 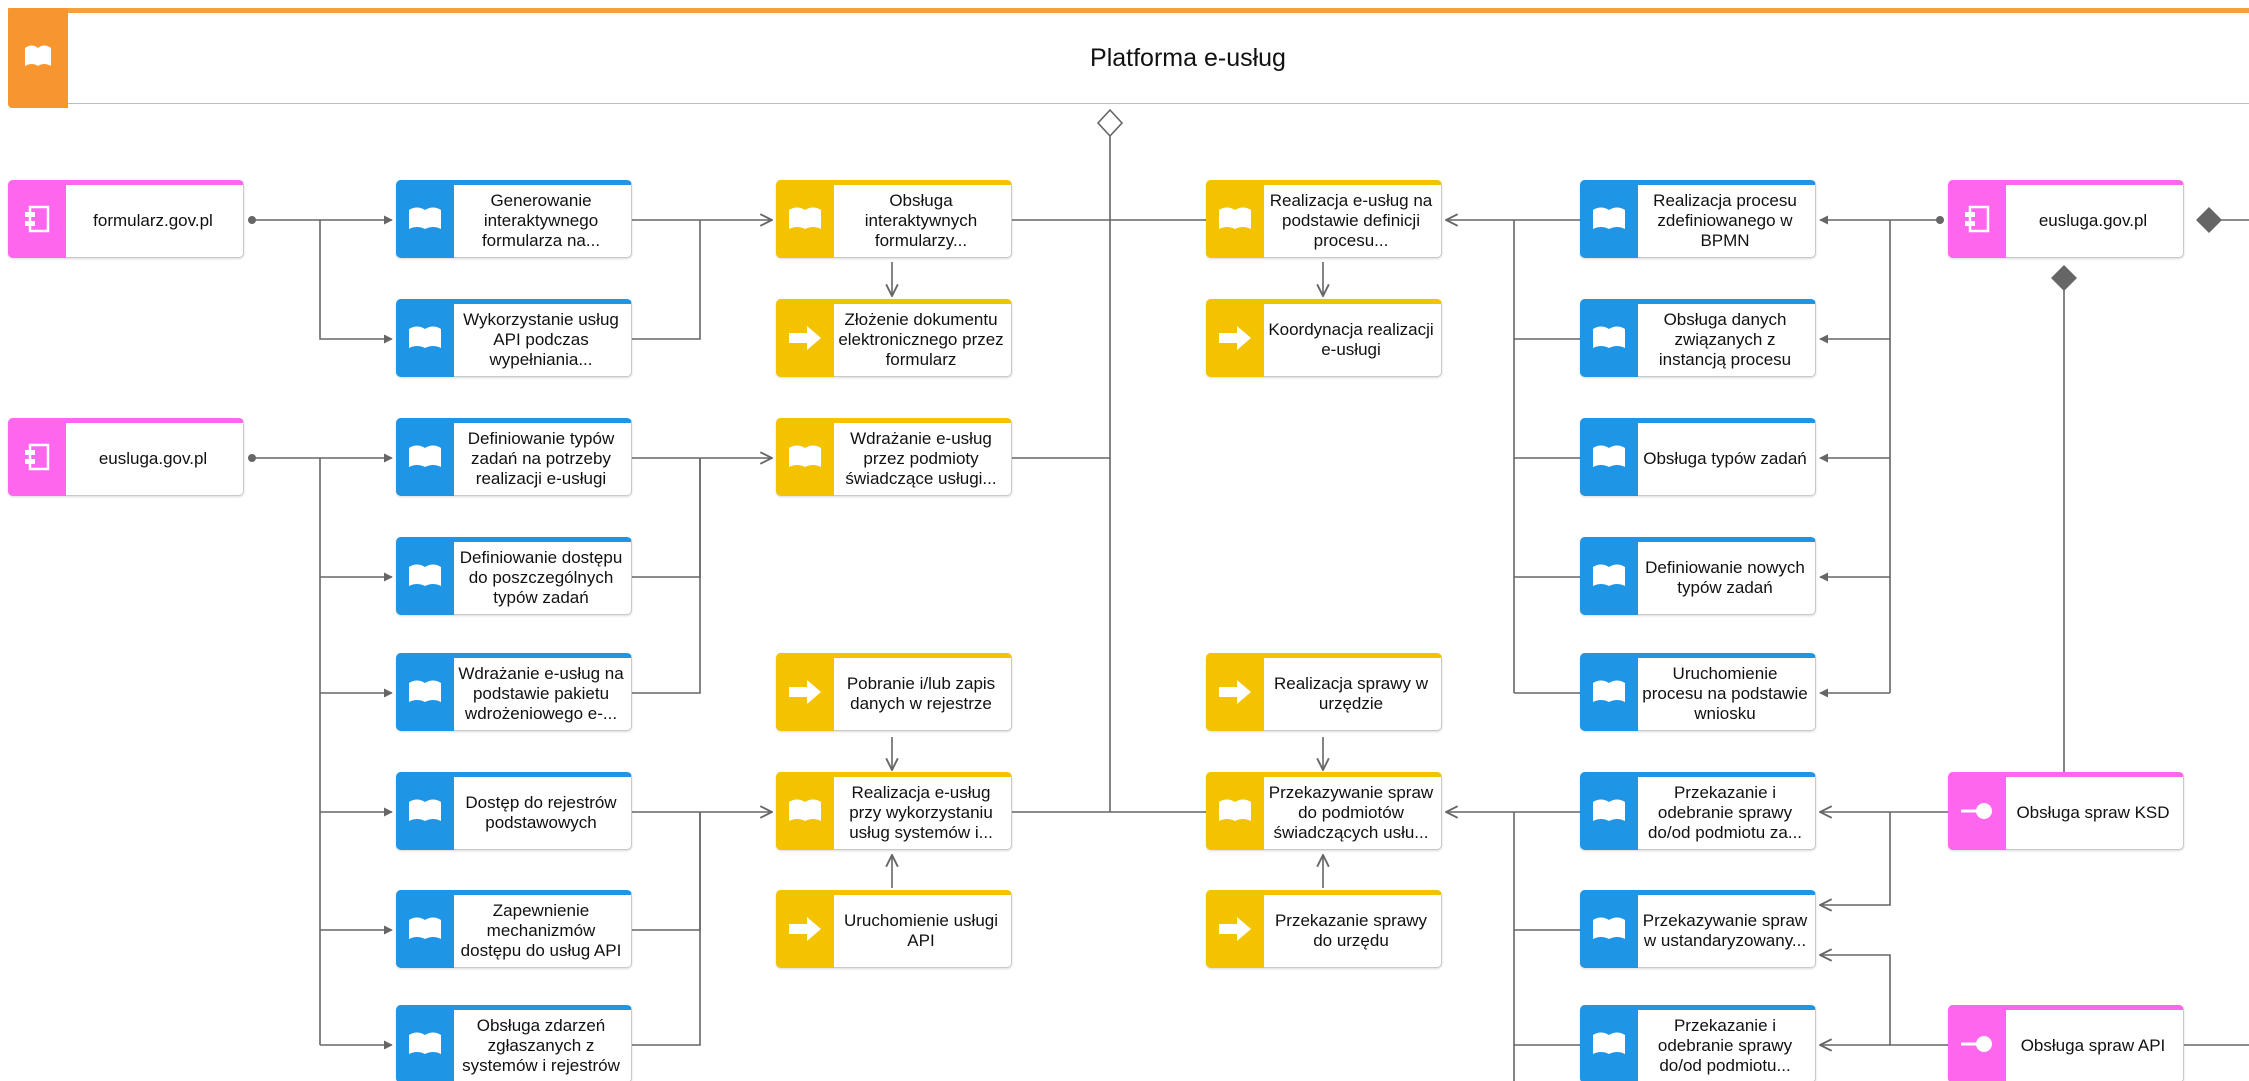 What do you see at coordinates (1698, 576) in the screenshot?
I see `service-node: Definiowanie nowych typów zadań` at bounding box center [1698, 576].